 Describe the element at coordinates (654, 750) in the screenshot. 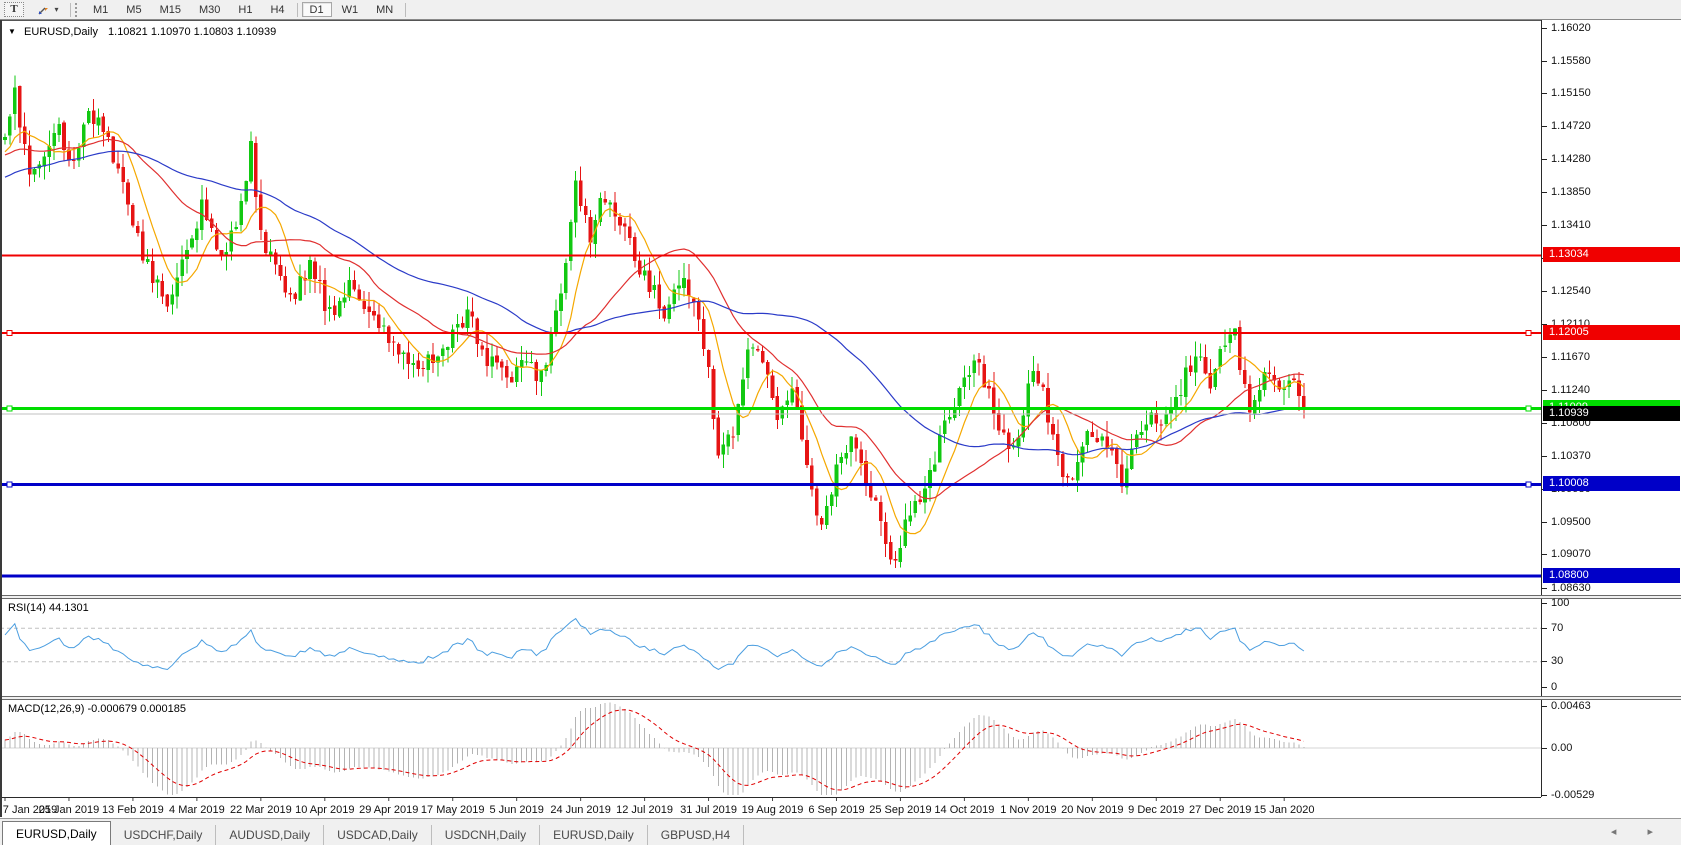

I see `macd-signal-line` at that location.